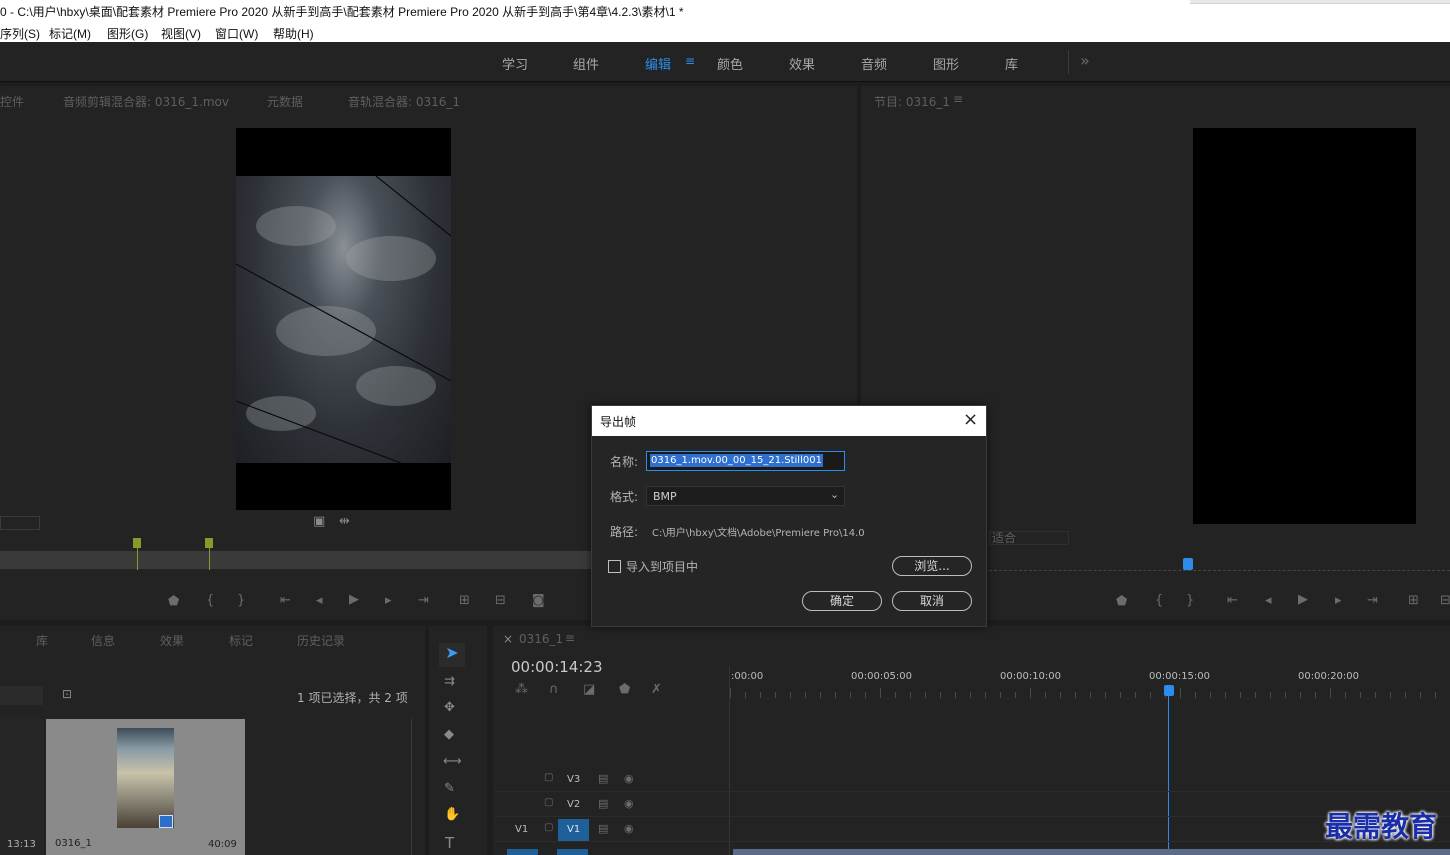  I want to click on audio-target-a1, so click(572, 852).